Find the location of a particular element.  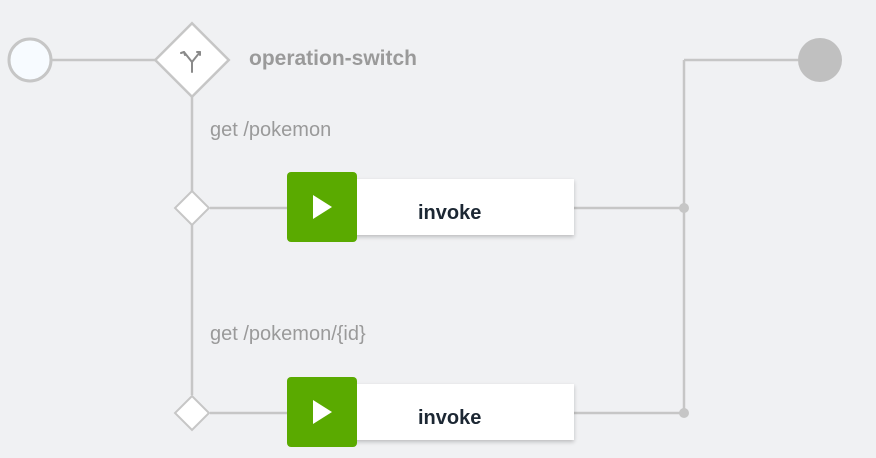

start-event-icon is located at coordinates (30, 60).